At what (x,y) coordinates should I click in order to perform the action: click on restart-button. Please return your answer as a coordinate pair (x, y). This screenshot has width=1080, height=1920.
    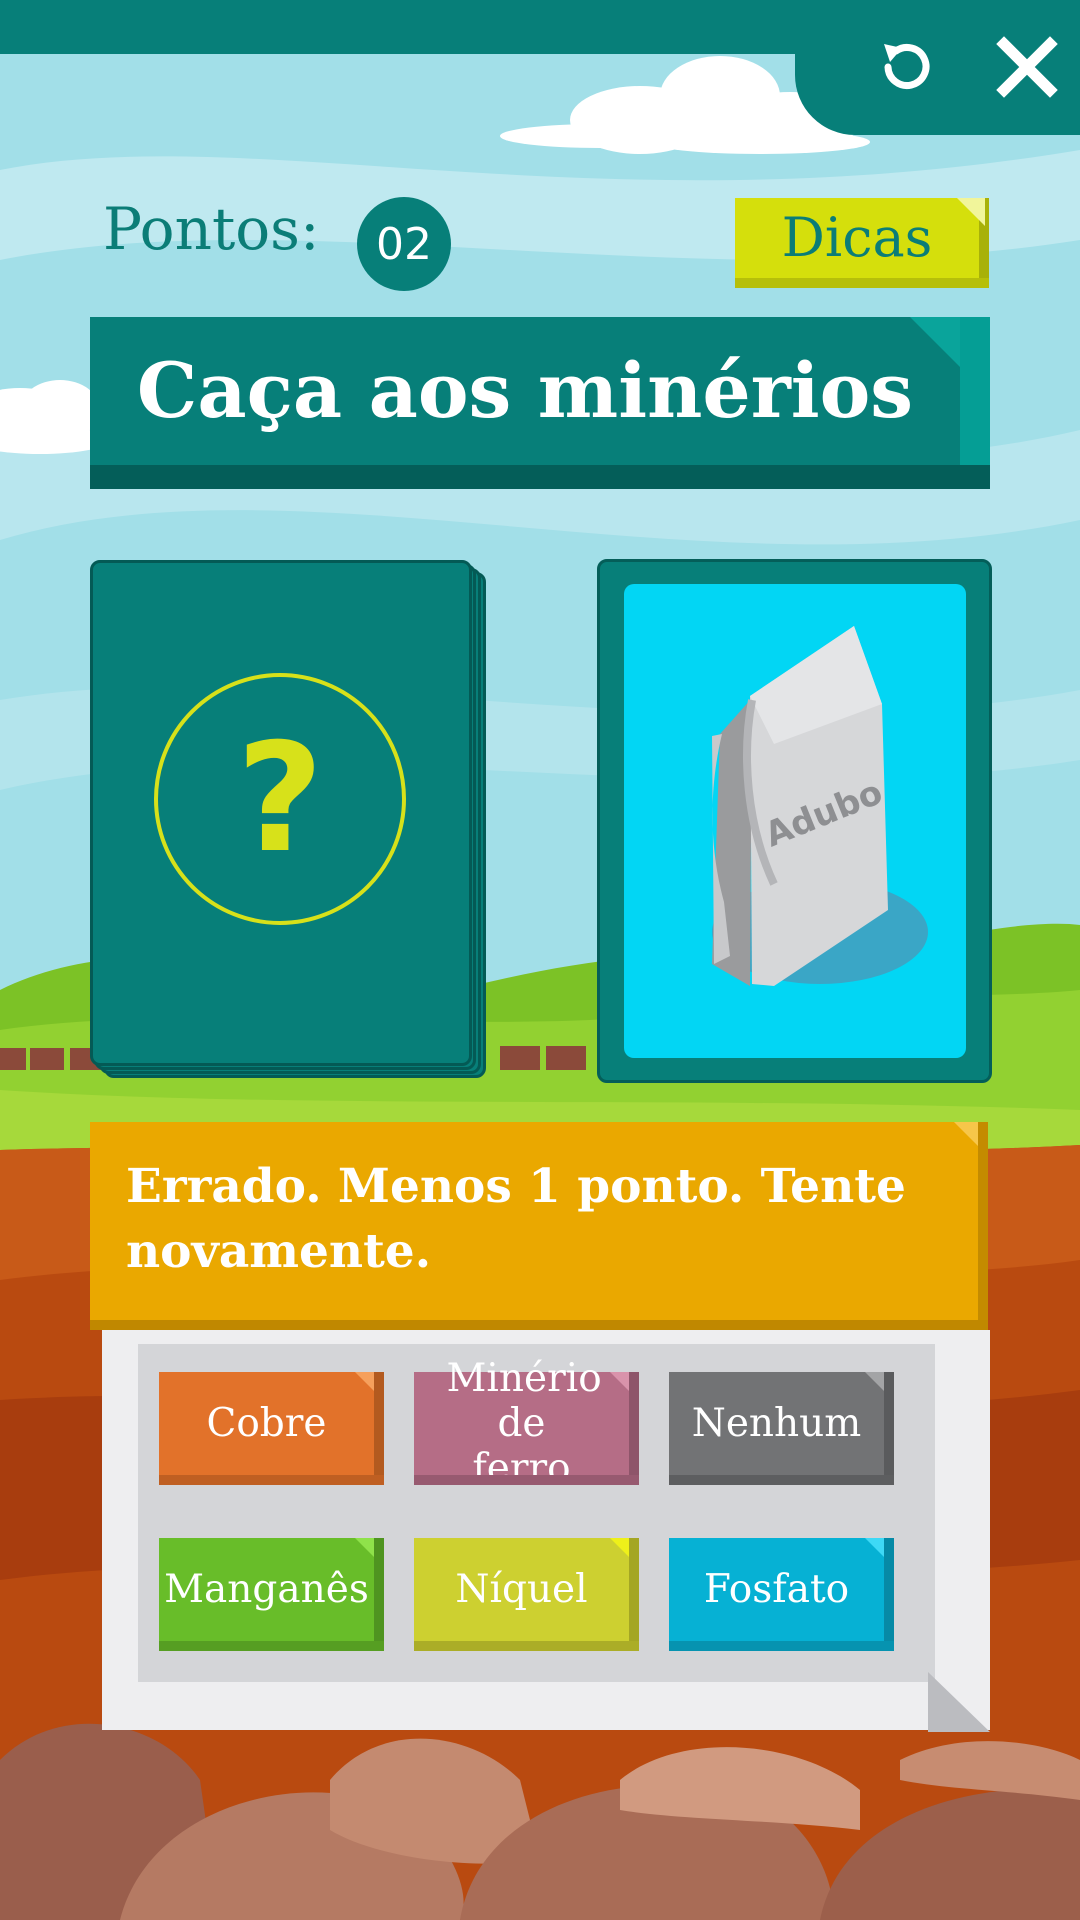
    Looking at the image, I should click on (907, 67).